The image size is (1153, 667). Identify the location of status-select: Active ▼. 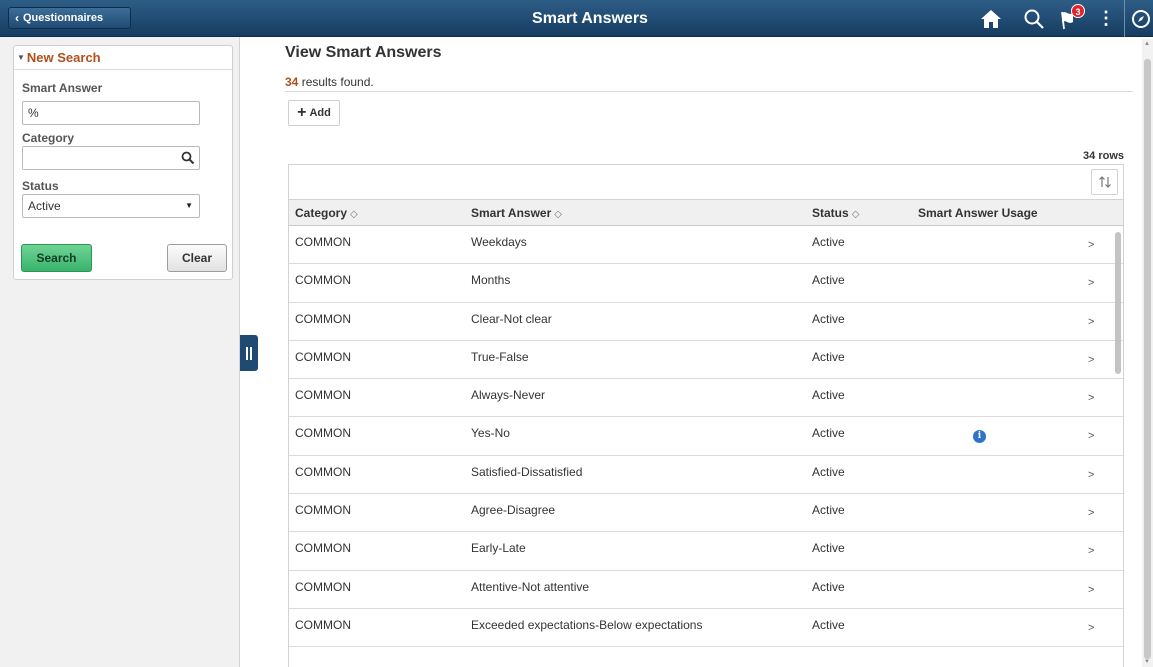
(111, 206).